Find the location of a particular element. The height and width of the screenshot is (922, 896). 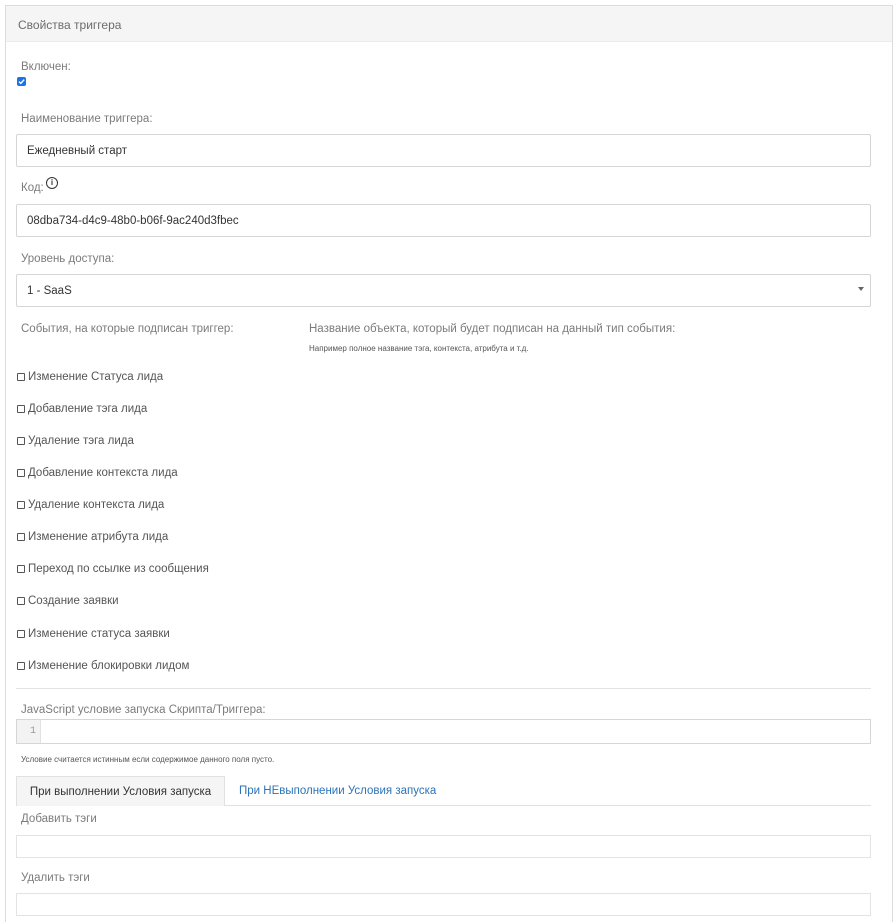

panel-title: Свойства триггера is located at coordinates (449, 24).